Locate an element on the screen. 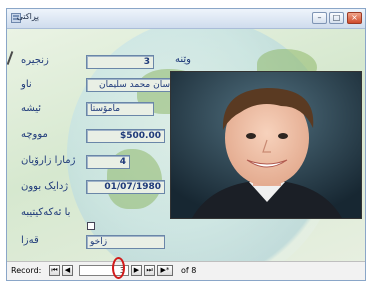 The height and width of the screenshot is (286, 369). name-label: ناو is located at coordinates (26, 84).